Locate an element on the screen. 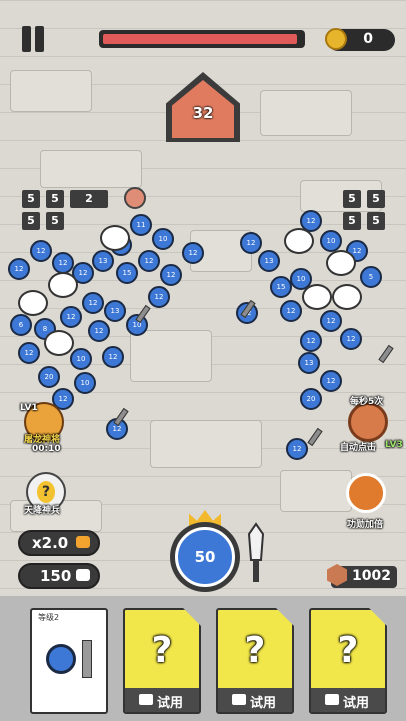  auto-click-label: 自动点击 is located at coordinates (358, 448).